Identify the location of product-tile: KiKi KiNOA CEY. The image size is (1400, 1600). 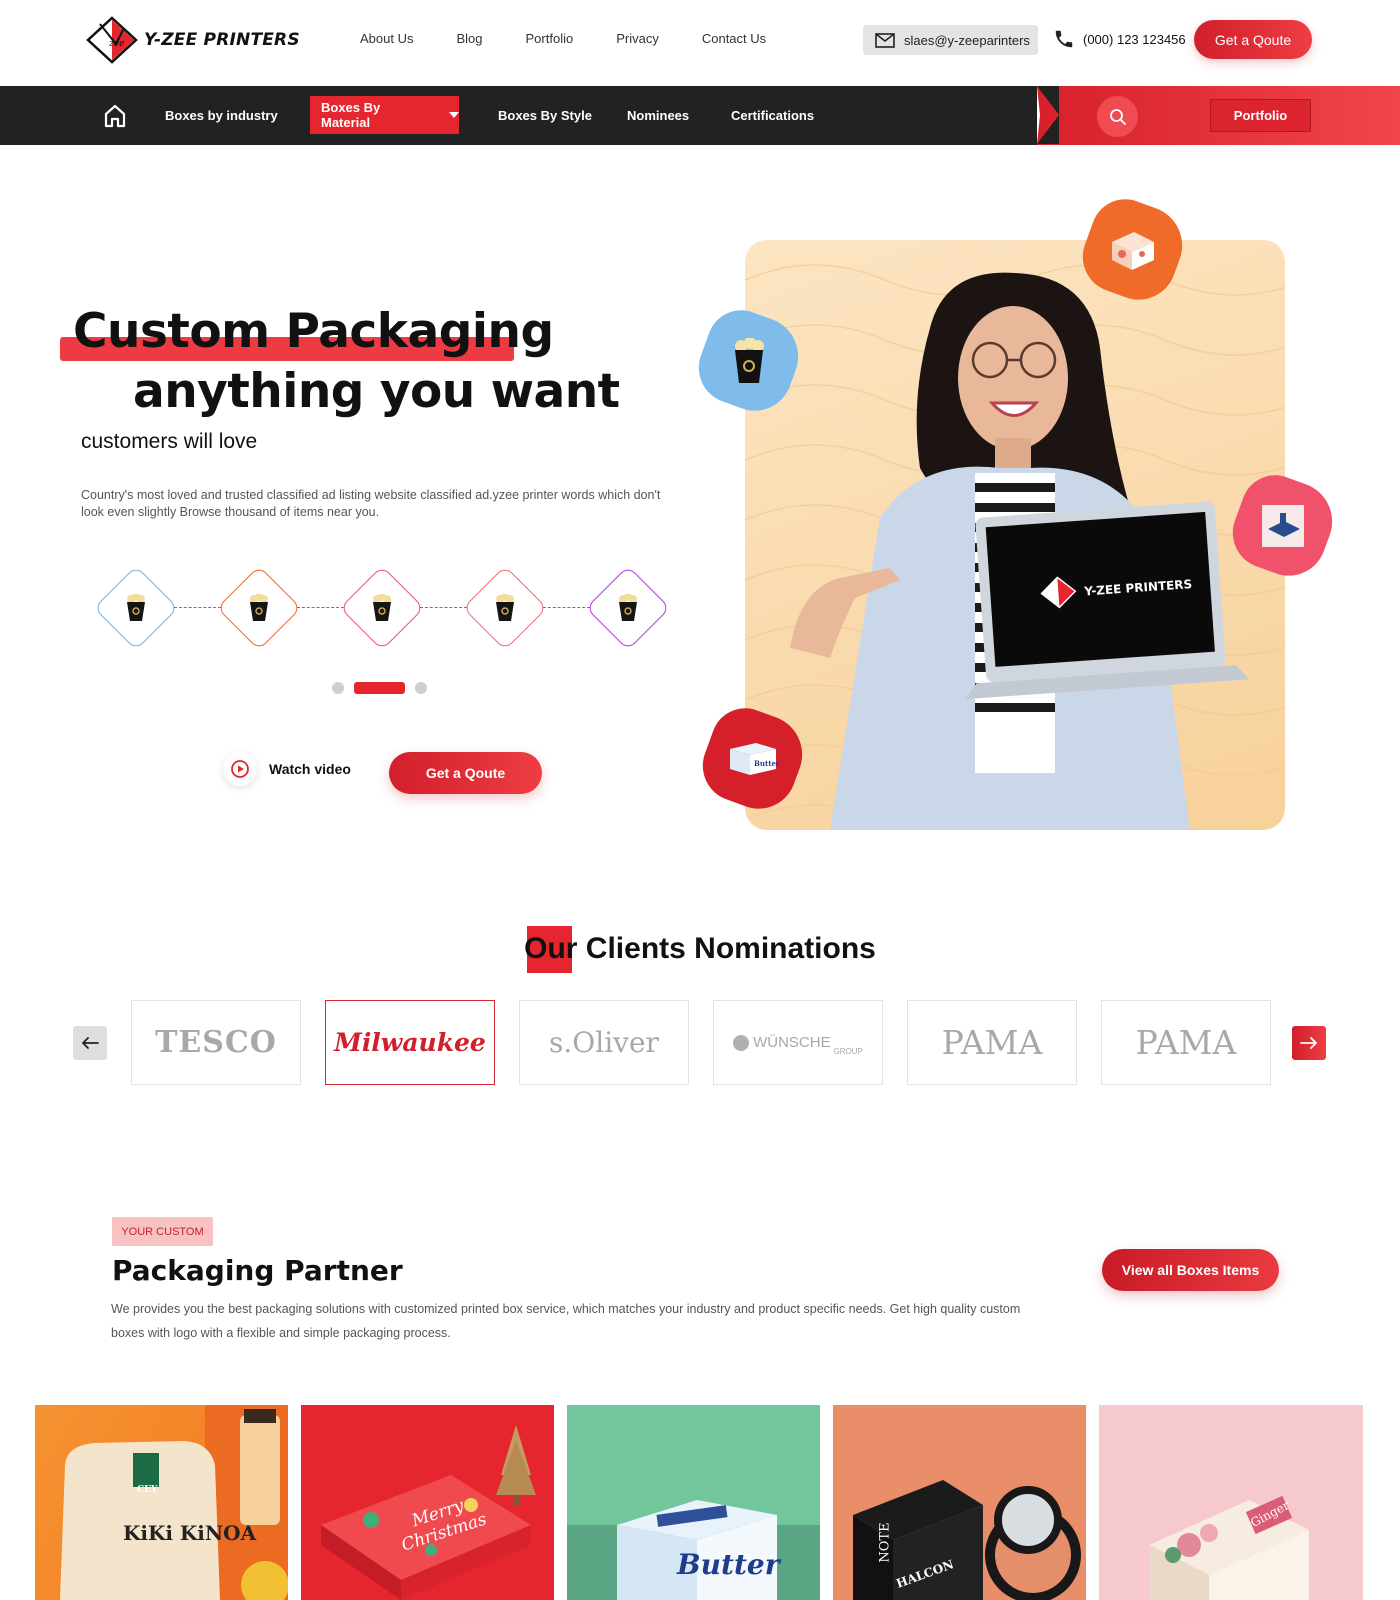
(161, 1502).